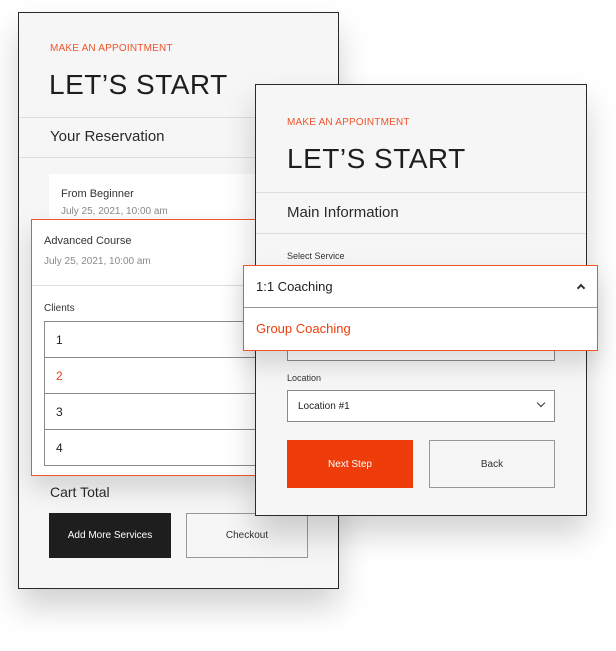 The width and height of the screenshot is (616, 651). I want to click on client-option-2: 2, so click(159, 375).